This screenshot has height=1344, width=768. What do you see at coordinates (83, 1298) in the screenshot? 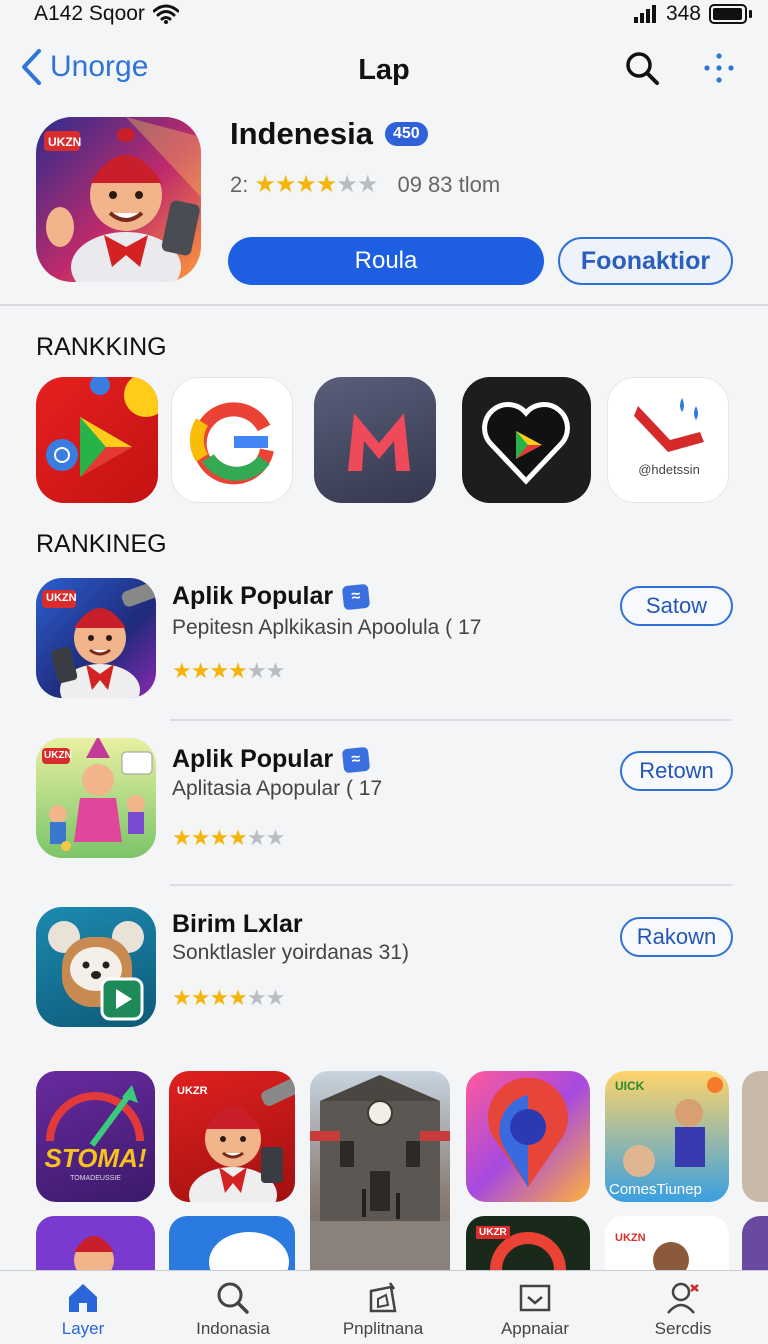
I see `home-icon` at bounding box center [83, 1298].